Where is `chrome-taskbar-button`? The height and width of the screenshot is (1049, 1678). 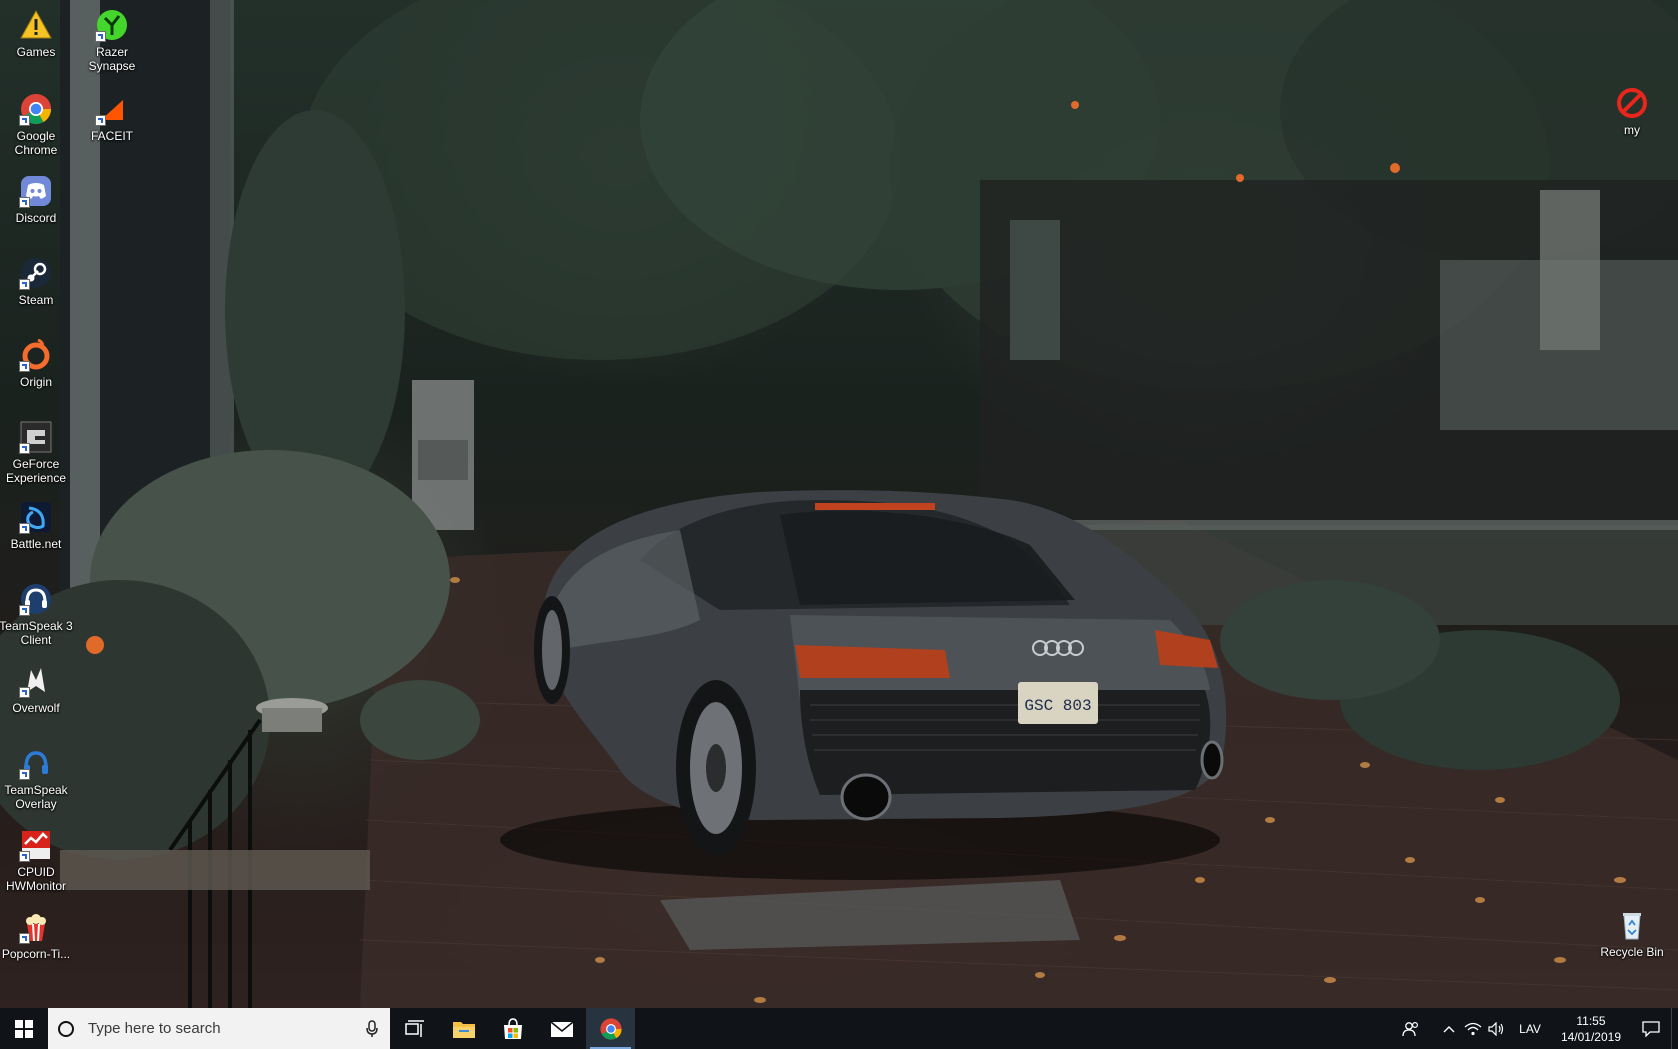 chrome-taskbar-button is located at coordinates (610, 1028).